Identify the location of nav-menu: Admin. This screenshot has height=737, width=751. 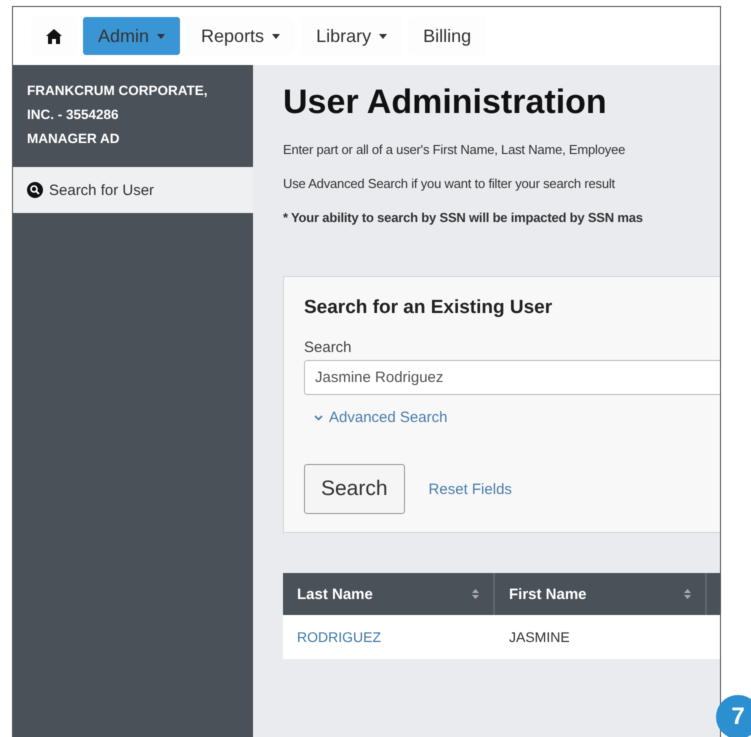
(131, 36).